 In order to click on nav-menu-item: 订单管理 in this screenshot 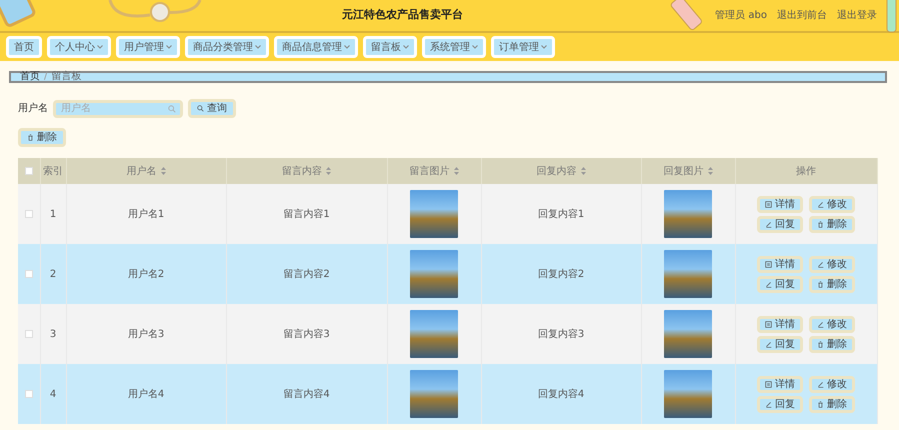, I will do `click(523, 47)`.